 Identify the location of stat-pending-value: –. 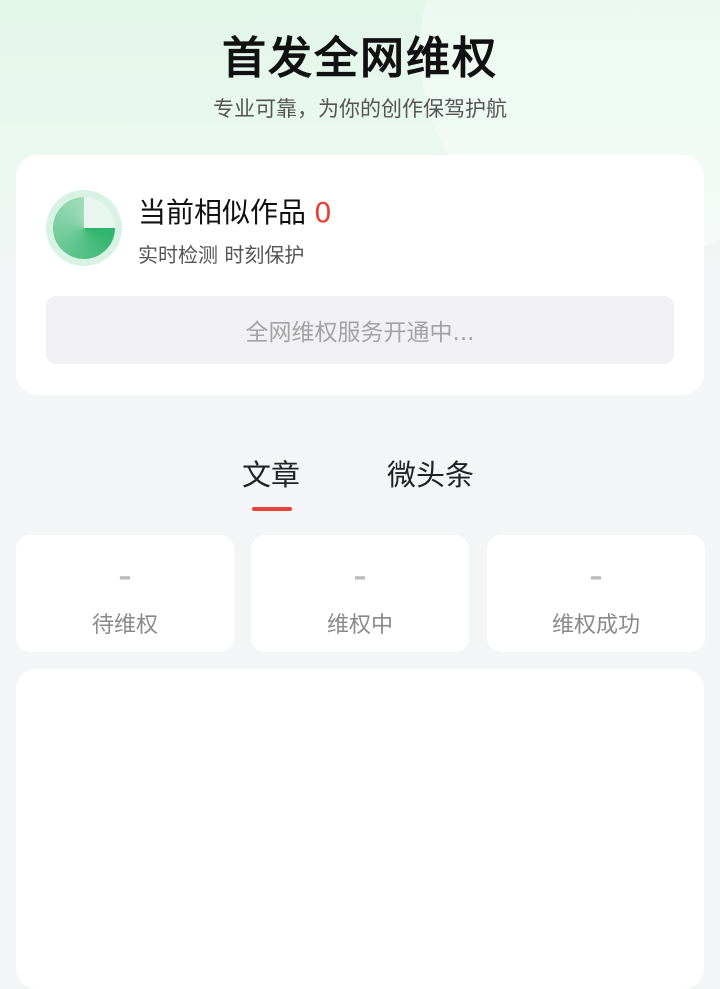
(125, 577).